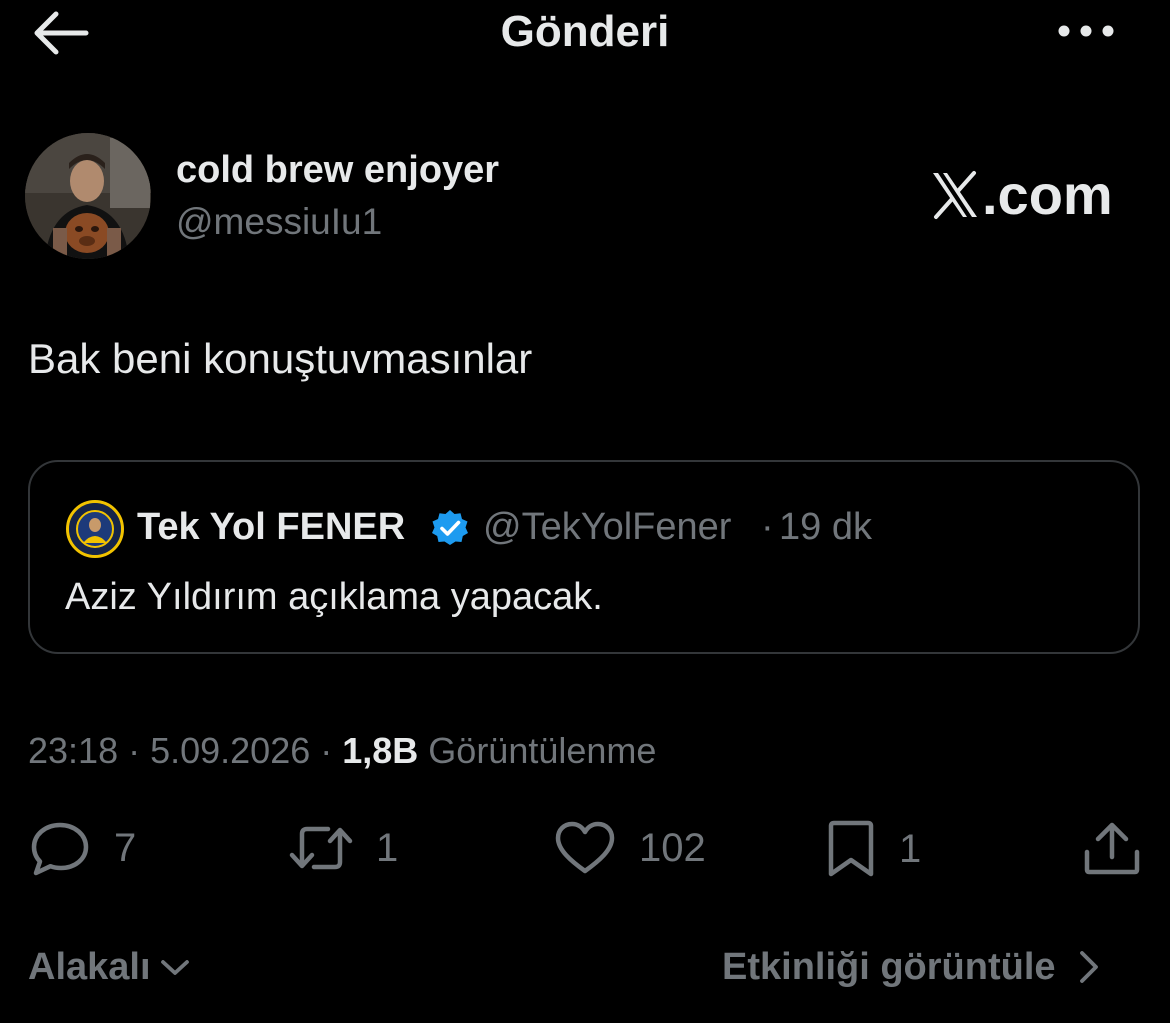  I want to click on sort-label: Alakalı, so click(89, 967).